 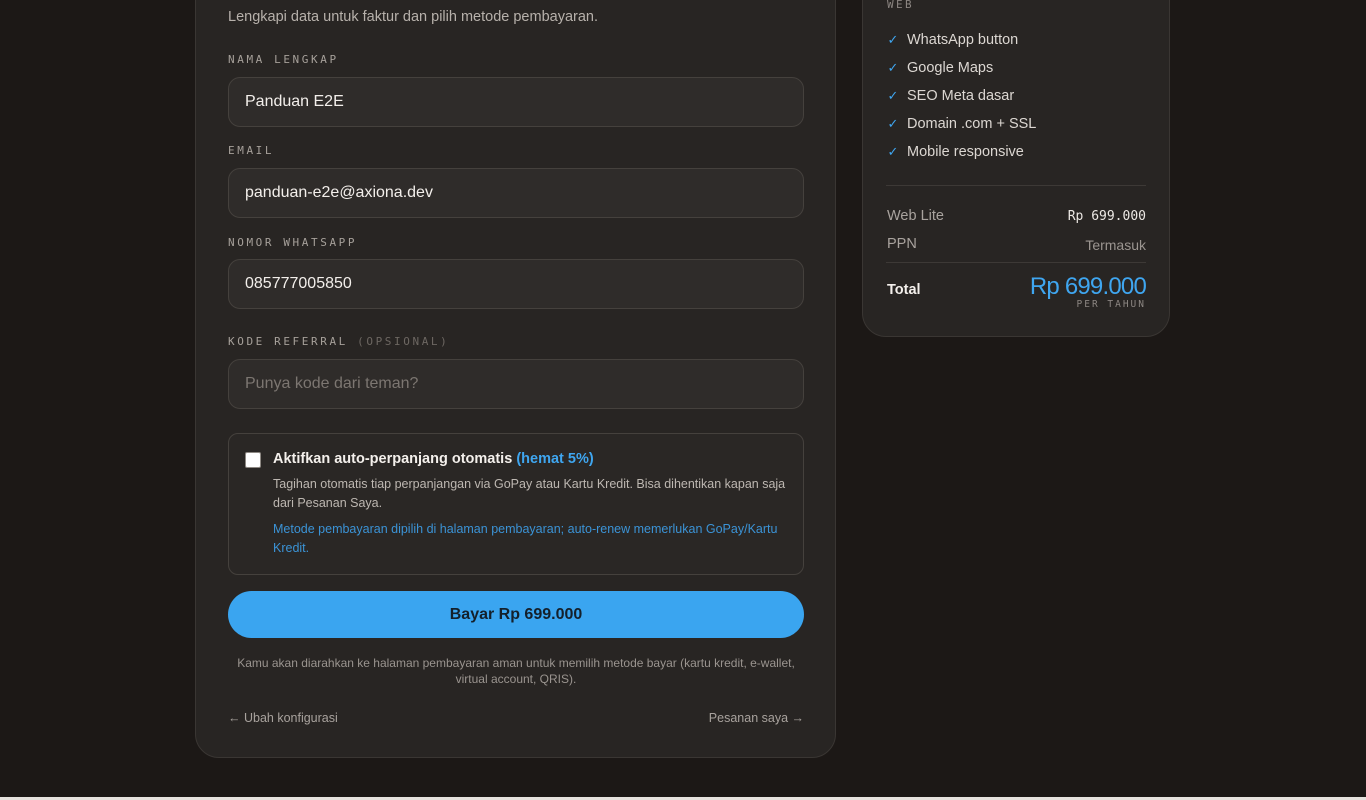 I want to click on feature-item: ✓ Google Maps, so click(x=940, y=68).